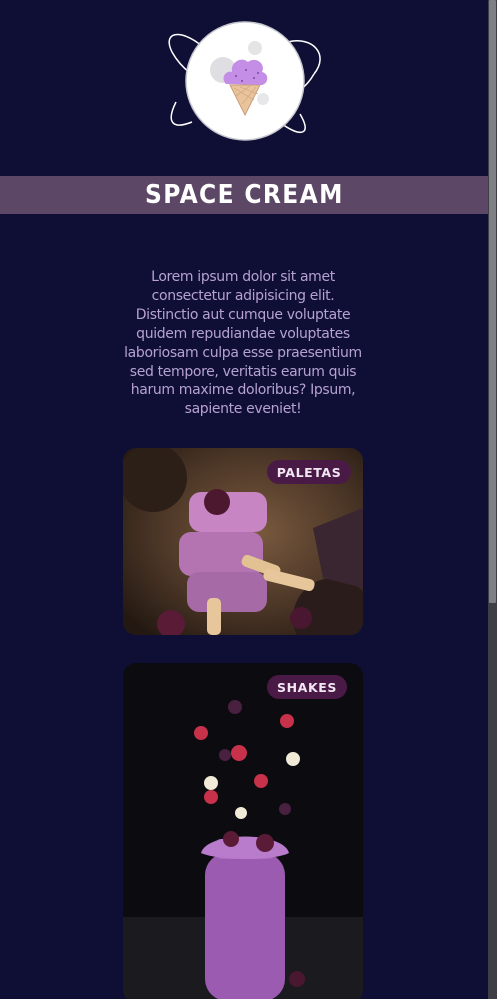 This screenshot has width=497, height=999. I want to click on badge-shakes: SHAKES, so click(307, 687).